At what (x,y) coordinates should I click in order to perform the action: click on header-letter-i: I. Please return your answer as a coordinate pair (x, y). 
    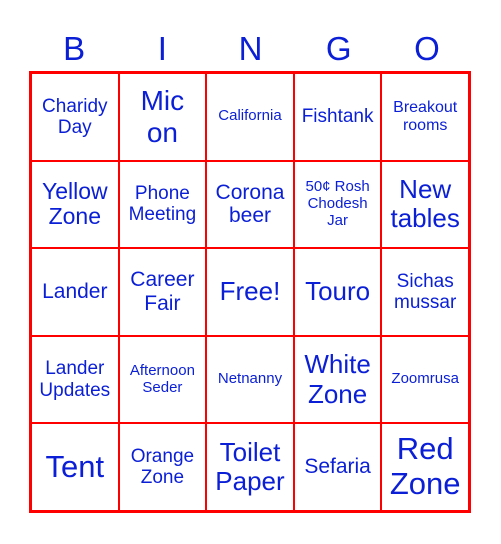
    Looking at the image, I should click on (162, 48).